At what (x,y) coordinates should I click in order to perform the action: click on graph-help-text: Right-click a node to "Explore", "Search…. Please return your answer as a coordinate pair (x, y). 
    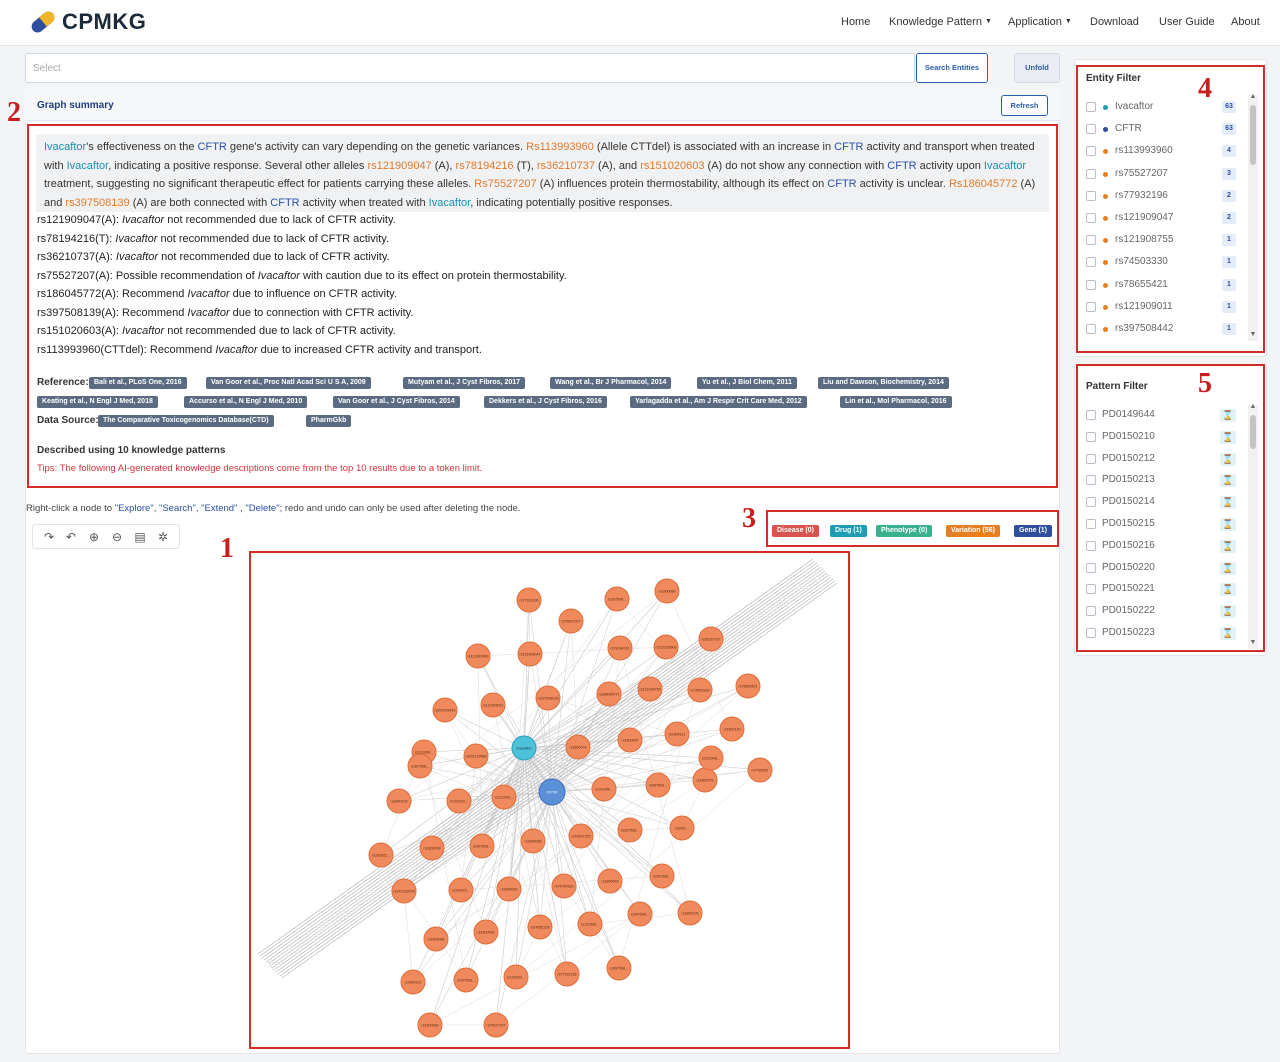
    Looking at the image, I should click on (273, 508).